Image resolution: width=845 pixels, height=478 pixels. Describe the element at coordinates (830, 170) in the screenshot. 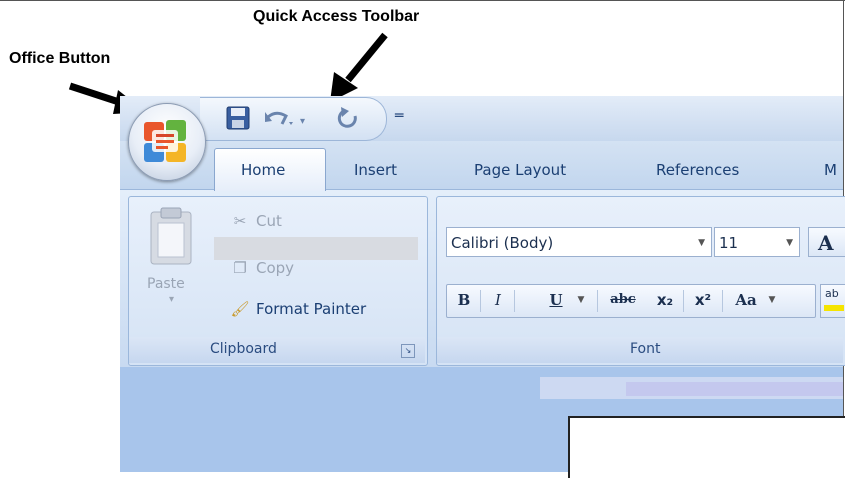

I see `tab-mailings: M` at that location.